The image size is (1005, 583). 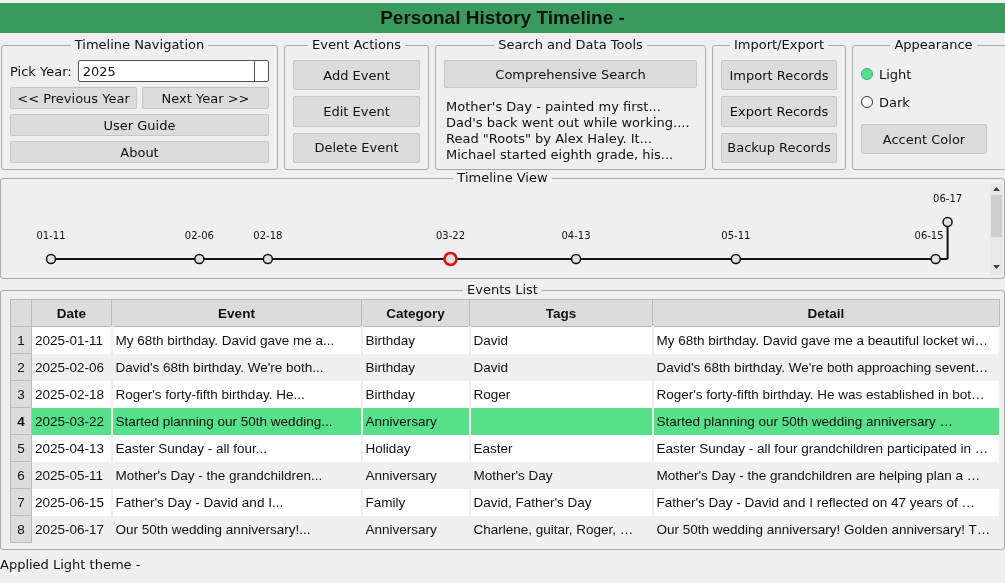 What do you see at coordinates (71, 475) in the screenshot?
I see `table-cell: 2025-05-11` at bounding box center [71, 475].